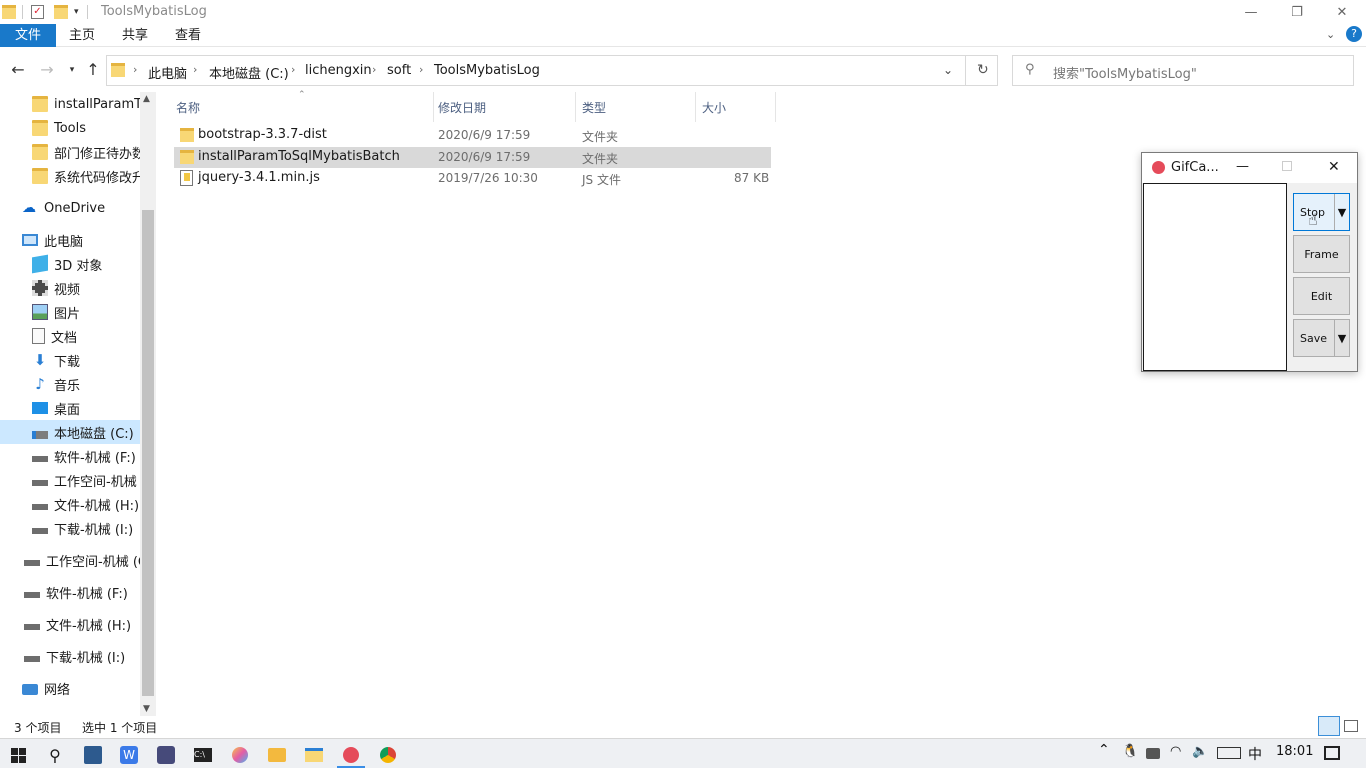 This screenshot has height=768, width=1366. What do you see at coordinates (55, 755) in the screenshot?
I see `search-icon: ⚲` at bounding box center [55, 755].